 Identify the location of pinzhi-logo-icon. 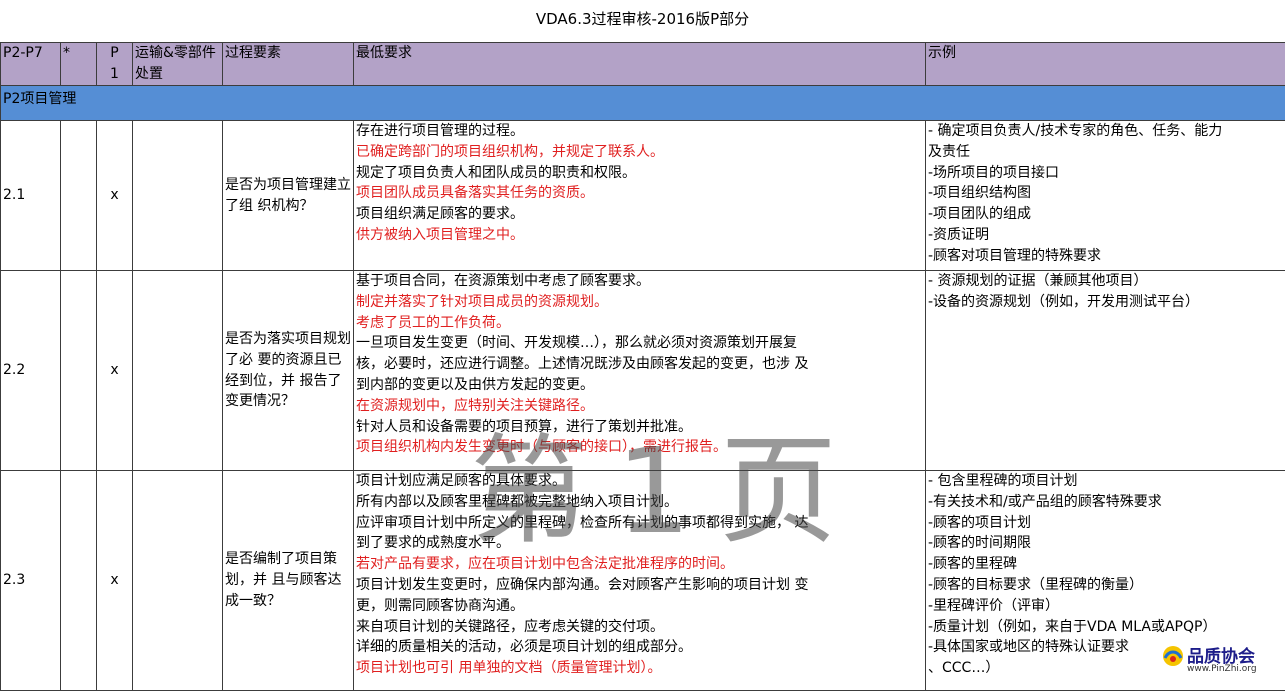
(1173, 656).